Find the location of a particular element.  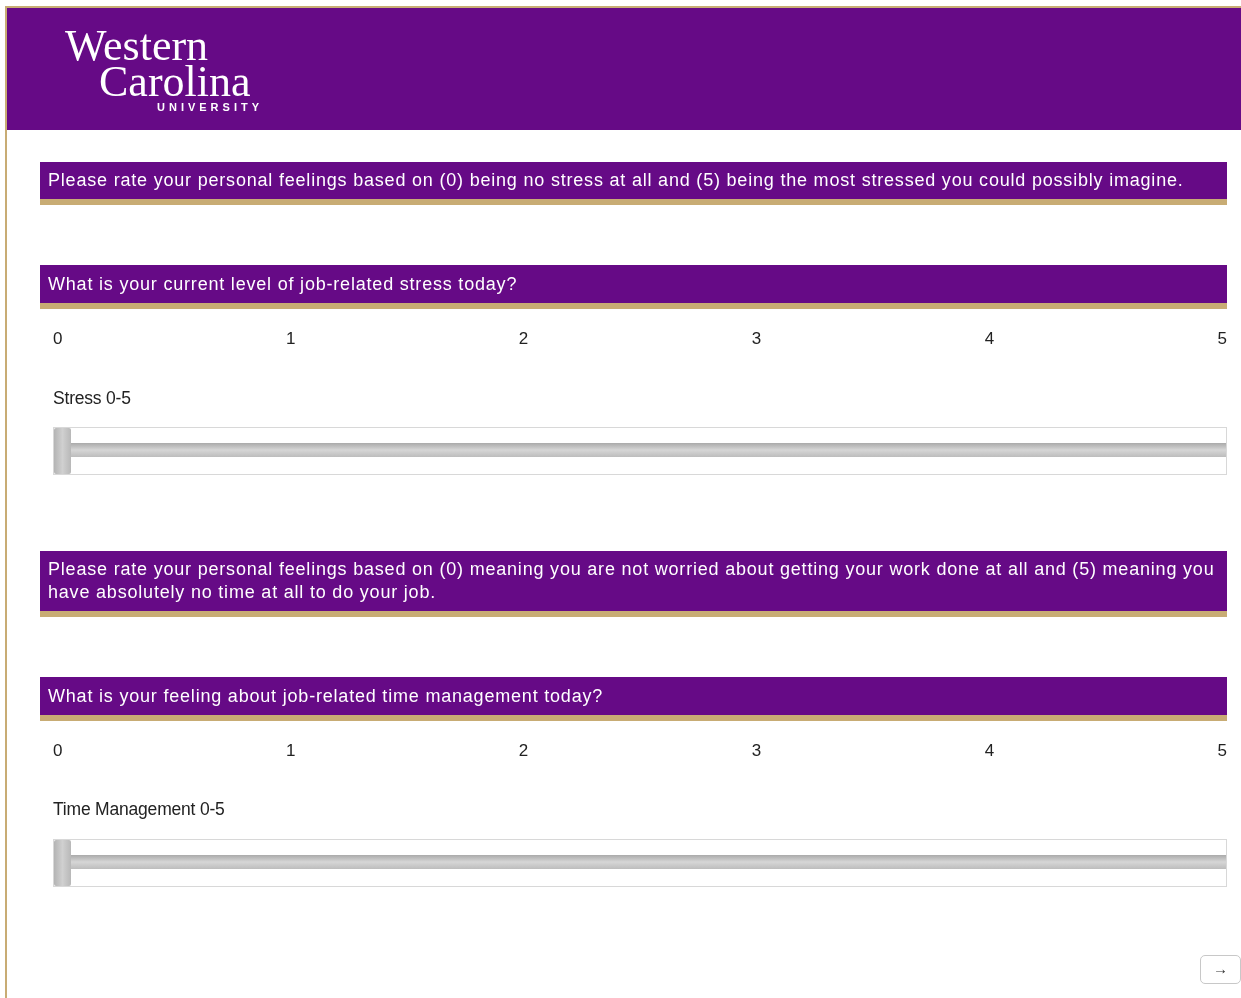

question-text: What is your feeling about job-related time management today? is located at coordinates (326, 696).